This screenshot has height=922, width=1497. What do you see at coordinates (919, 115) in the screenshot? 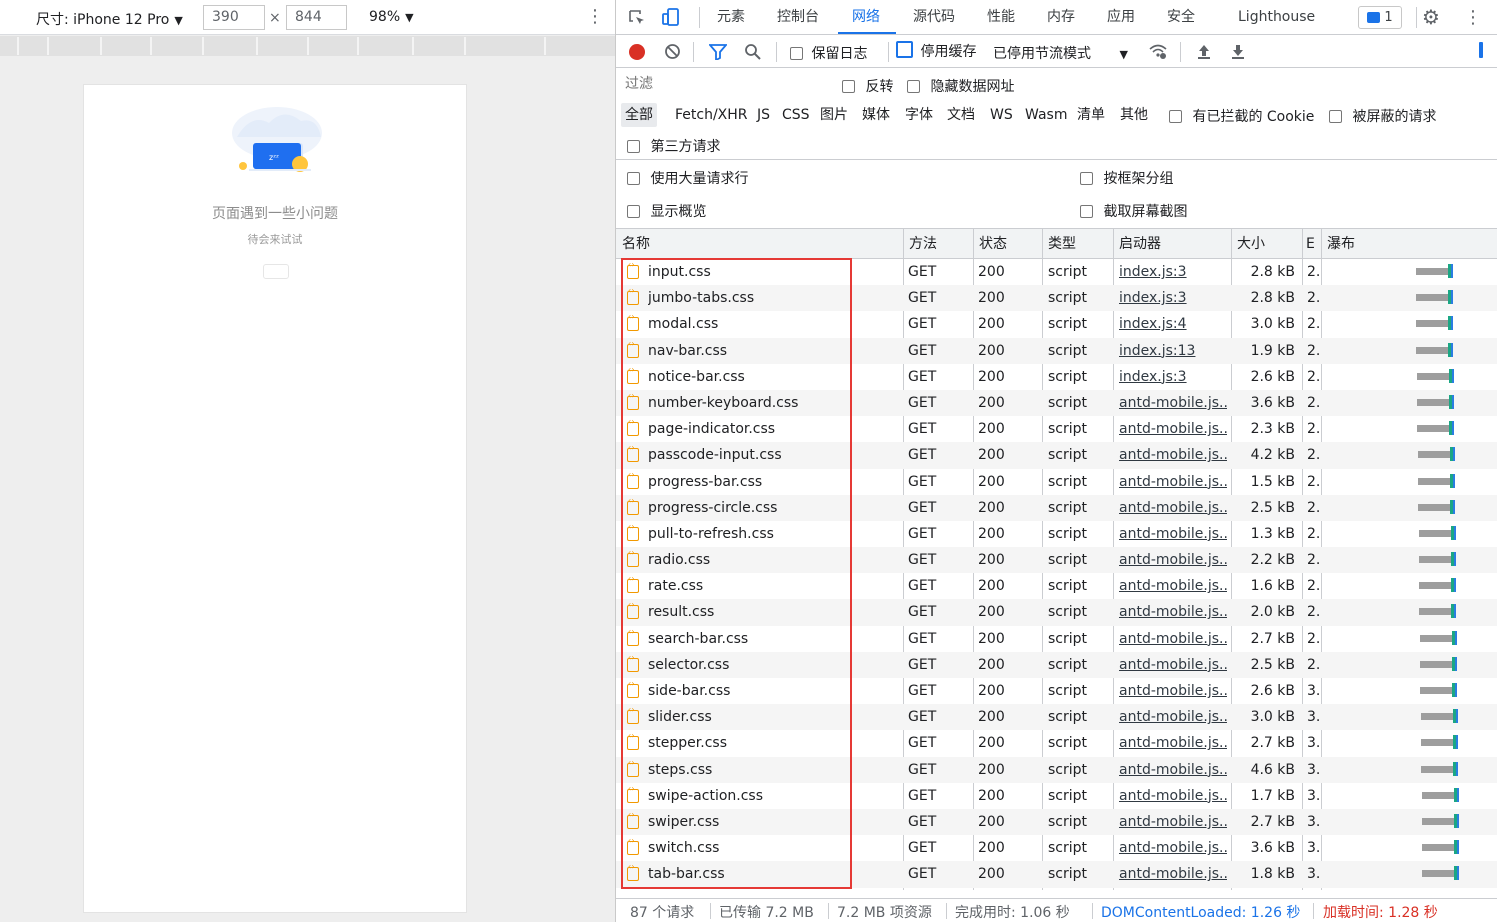
I see `filter-type-font: 字体` at bounding box center [919, 115].